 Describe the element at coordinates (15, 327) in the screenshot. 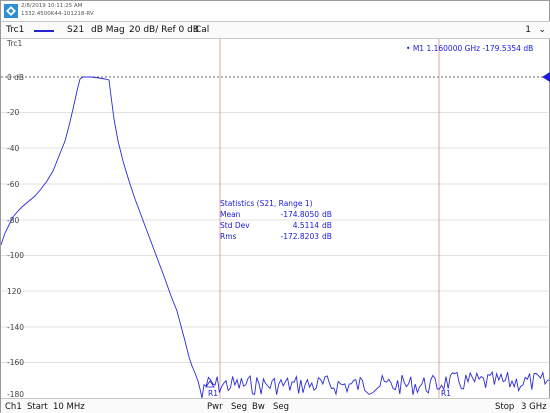

I see `y-label-140: -140` at that location.